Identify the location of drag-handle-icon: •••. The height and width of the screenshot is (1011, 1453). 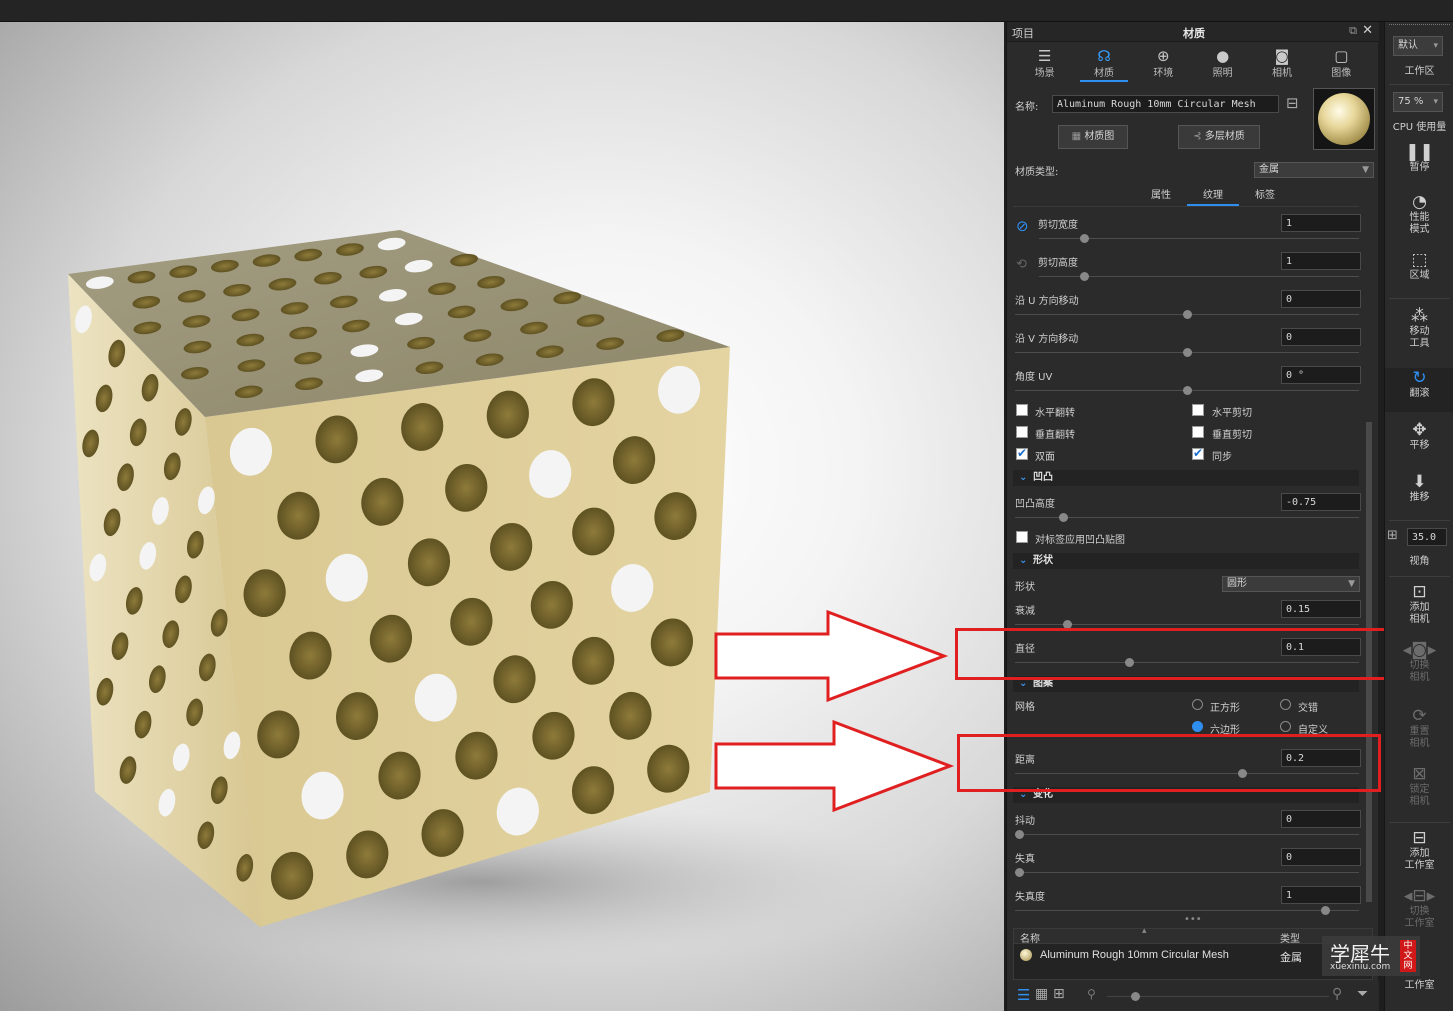
(1193, 919).